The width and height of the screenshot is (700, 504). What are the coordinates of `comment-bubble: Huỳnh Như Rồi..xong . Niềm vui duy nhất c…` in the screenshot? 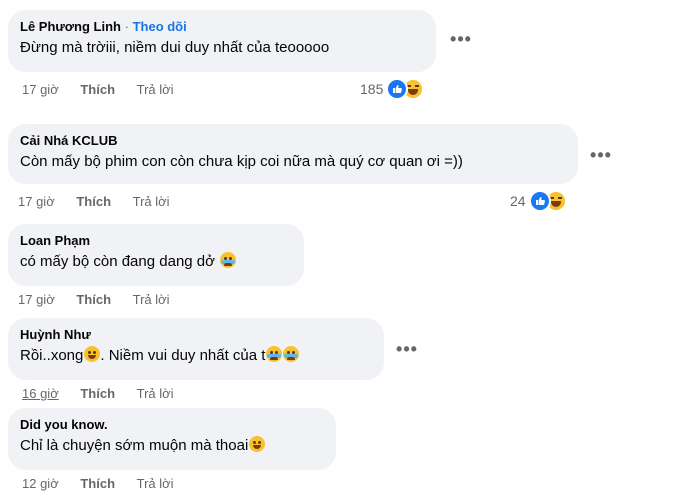 It's located at (196, 349).